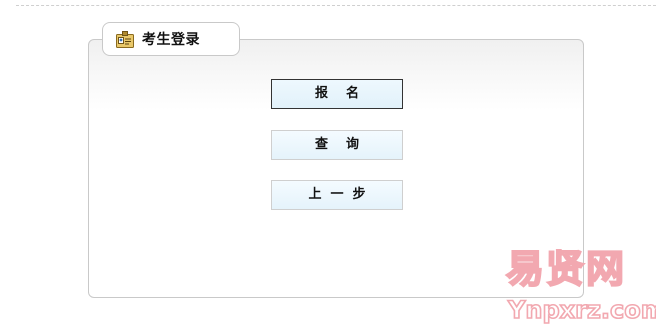 The image size is (656, 334). I want to click on svg-text: 易贤网, so click(566, 269).